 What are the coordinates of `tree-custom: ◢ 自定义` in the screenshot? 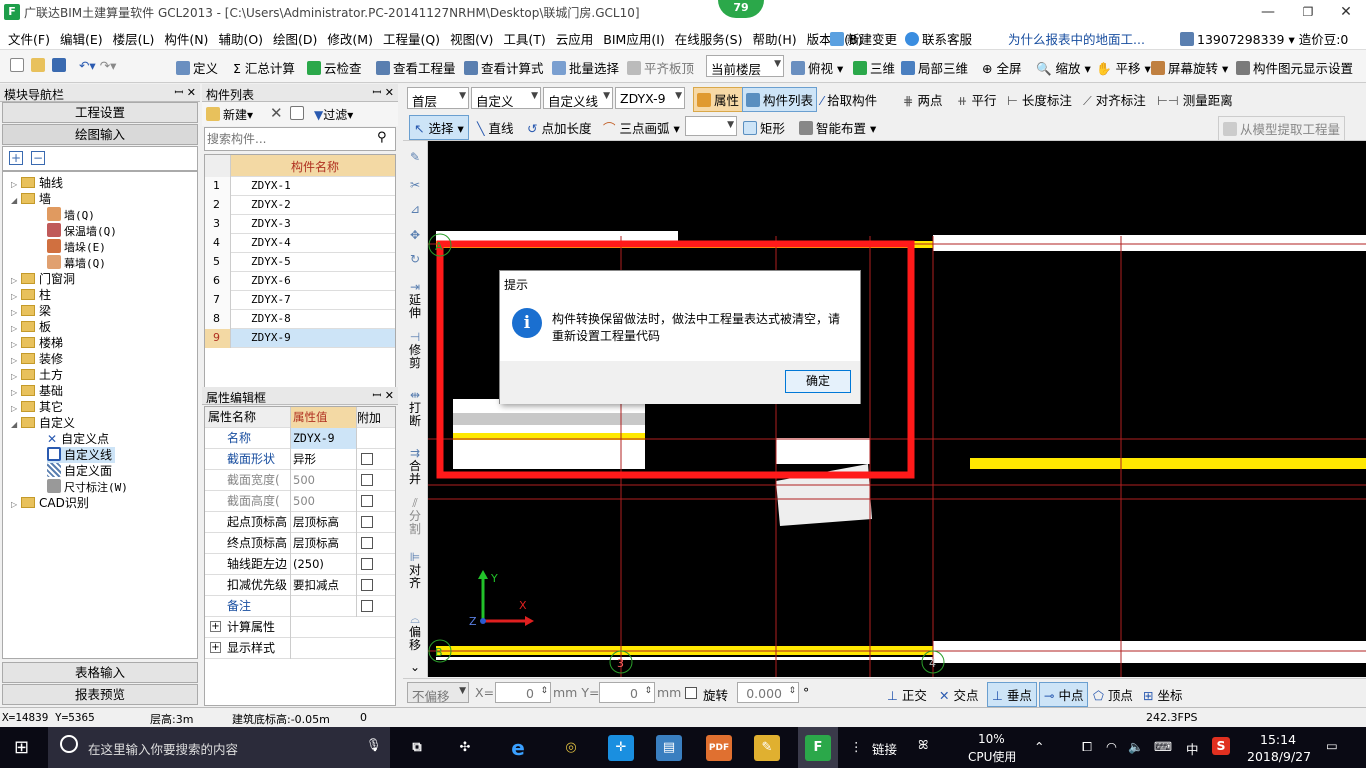 It's located at (43, 423).